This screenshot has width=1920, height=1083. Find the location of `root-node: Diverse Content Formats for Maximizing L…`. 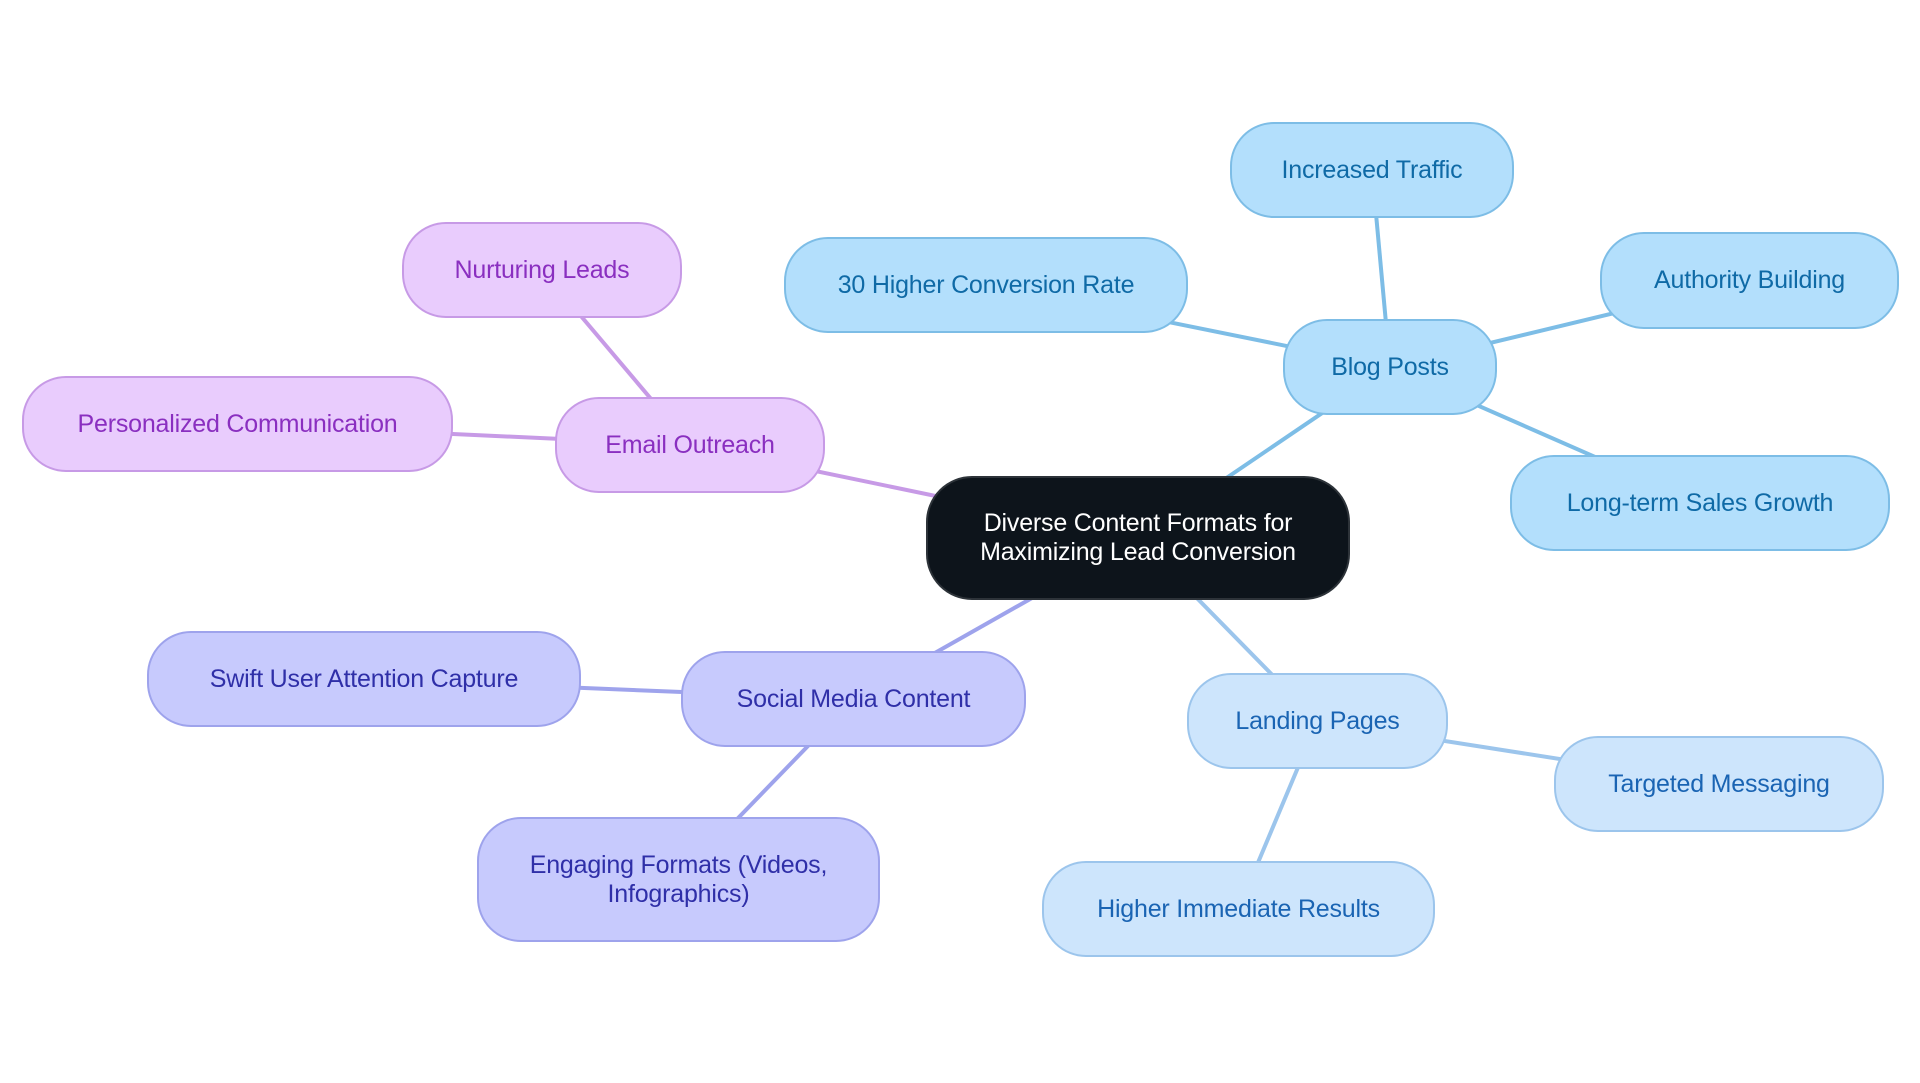

root-node: Diverse Content Formats for Maximizing L… is located at coordinates (1138, 538).